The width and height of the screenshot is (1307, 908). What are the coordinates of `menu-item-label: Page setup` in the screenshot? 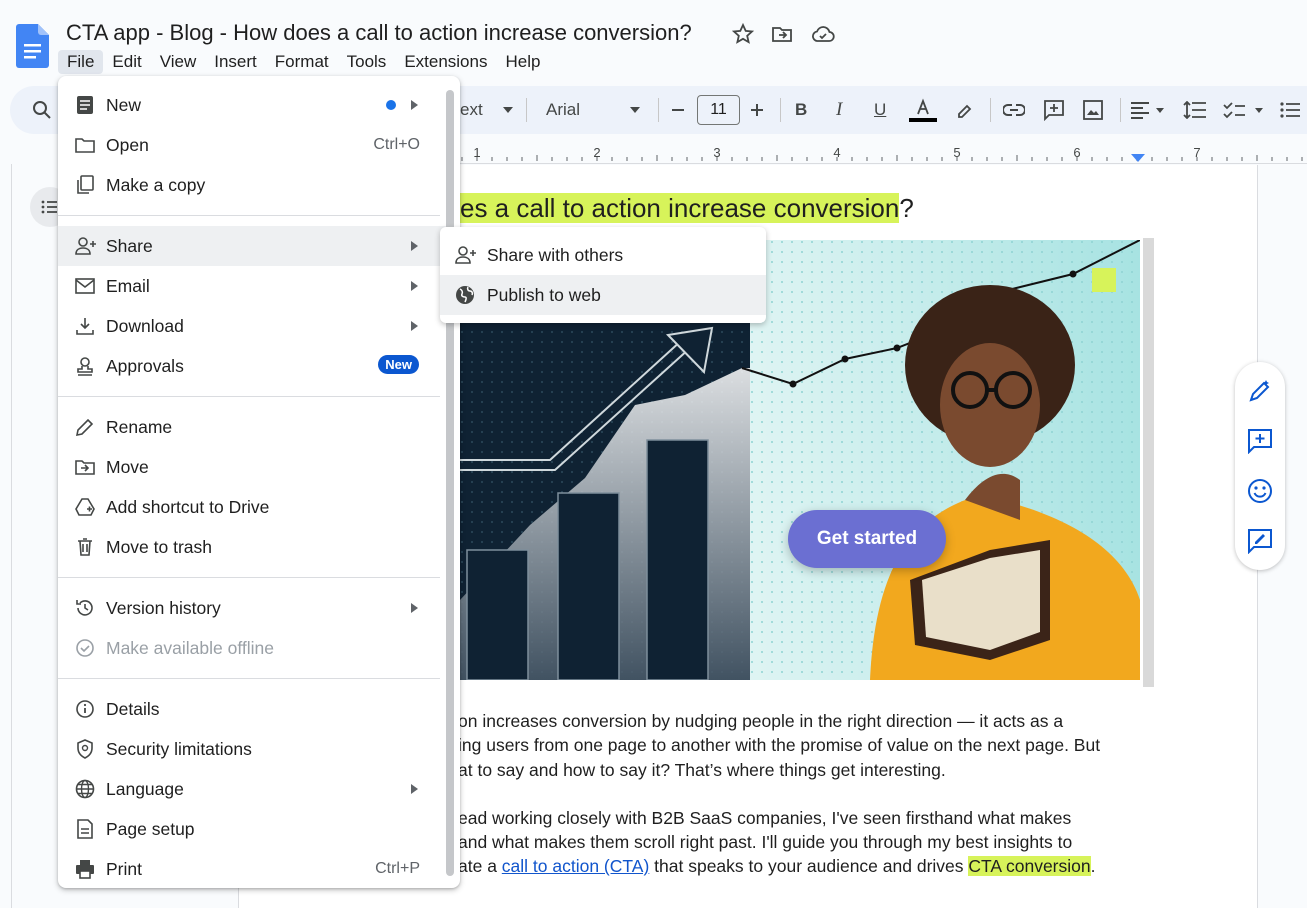 It's located at (150, 828).